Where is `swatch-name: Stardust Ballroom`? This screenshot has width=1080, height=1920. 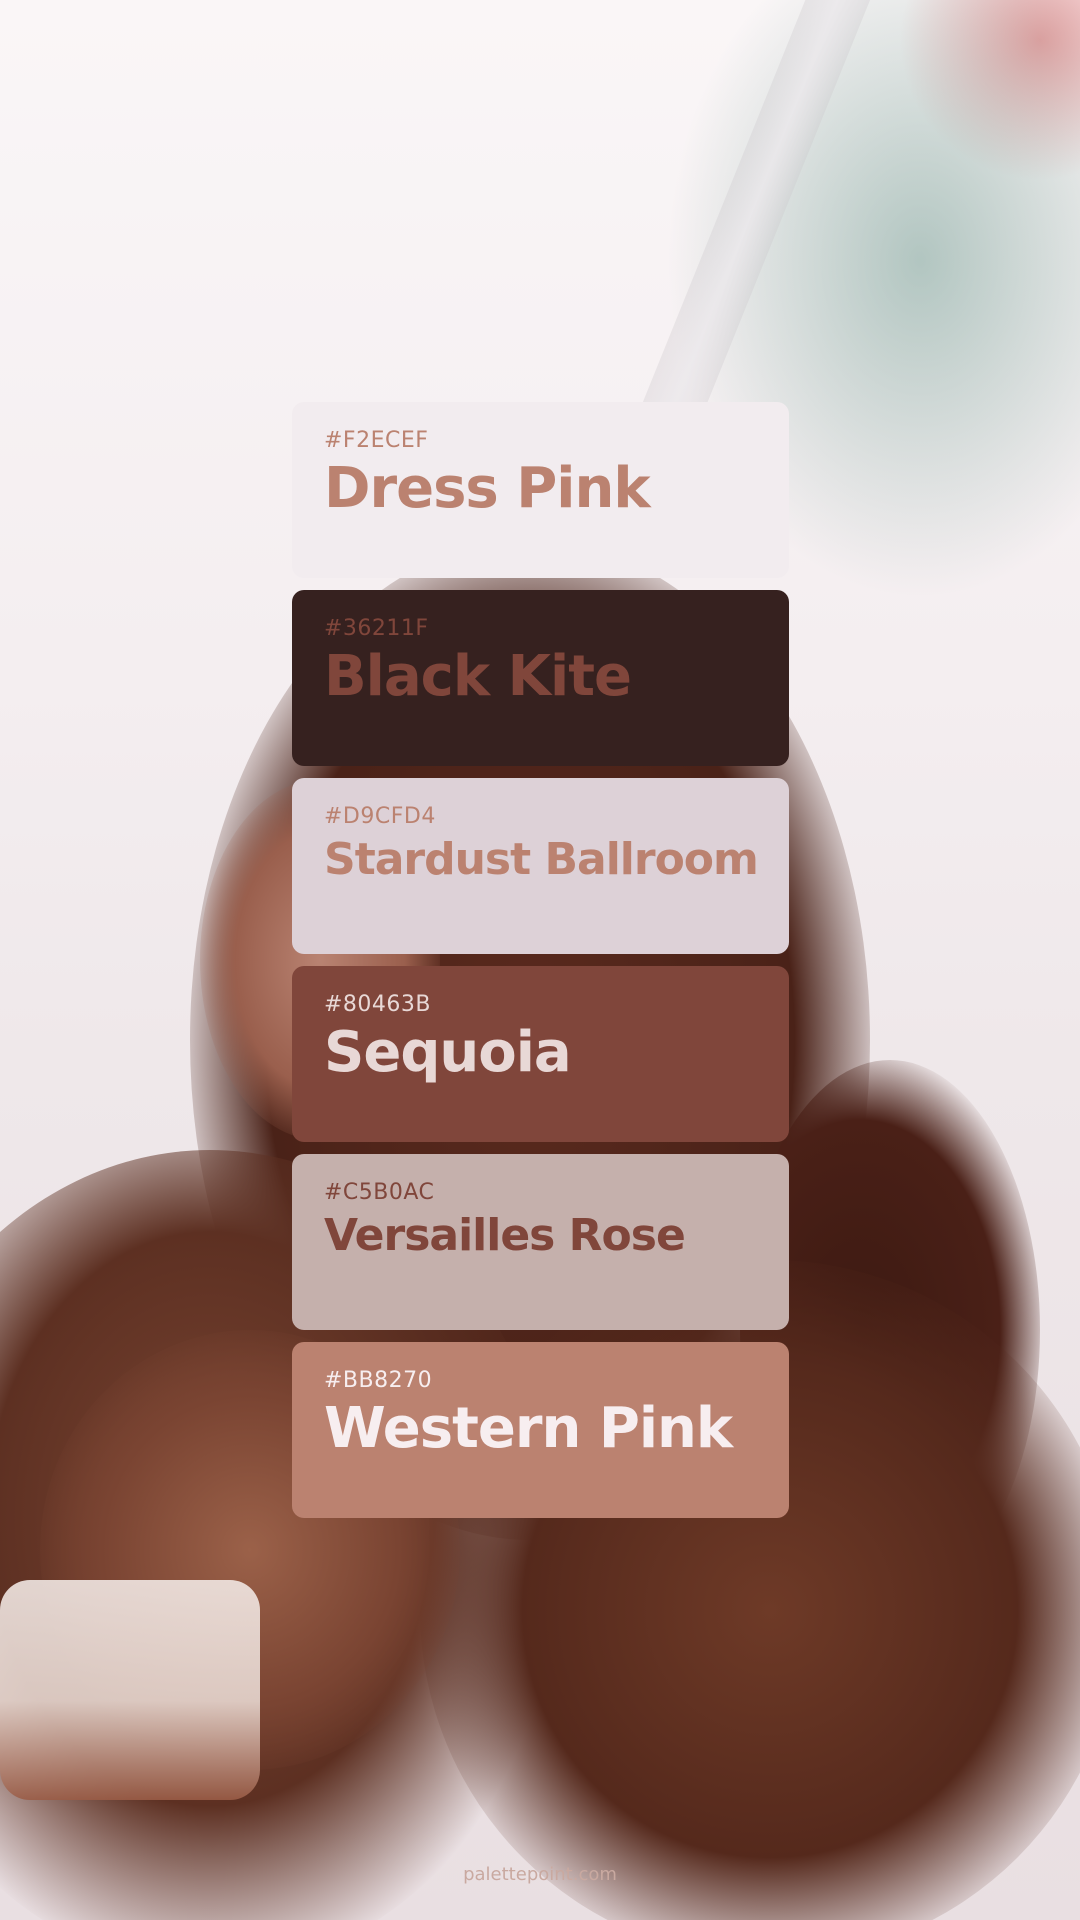 swatch-name: Stardust Ballroom is located at coordinates (541, 859).